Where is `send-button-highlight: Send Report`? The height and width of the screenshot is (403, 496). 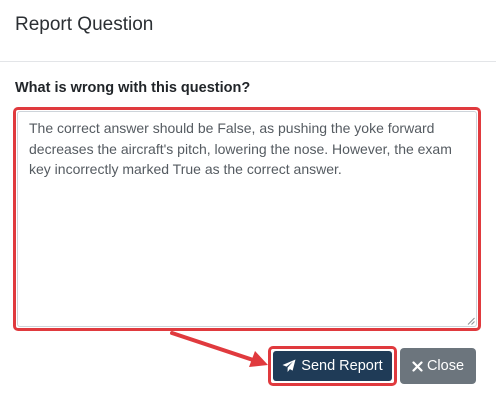 send-button-highlight: Send Report is located at coordinates (332, 366).